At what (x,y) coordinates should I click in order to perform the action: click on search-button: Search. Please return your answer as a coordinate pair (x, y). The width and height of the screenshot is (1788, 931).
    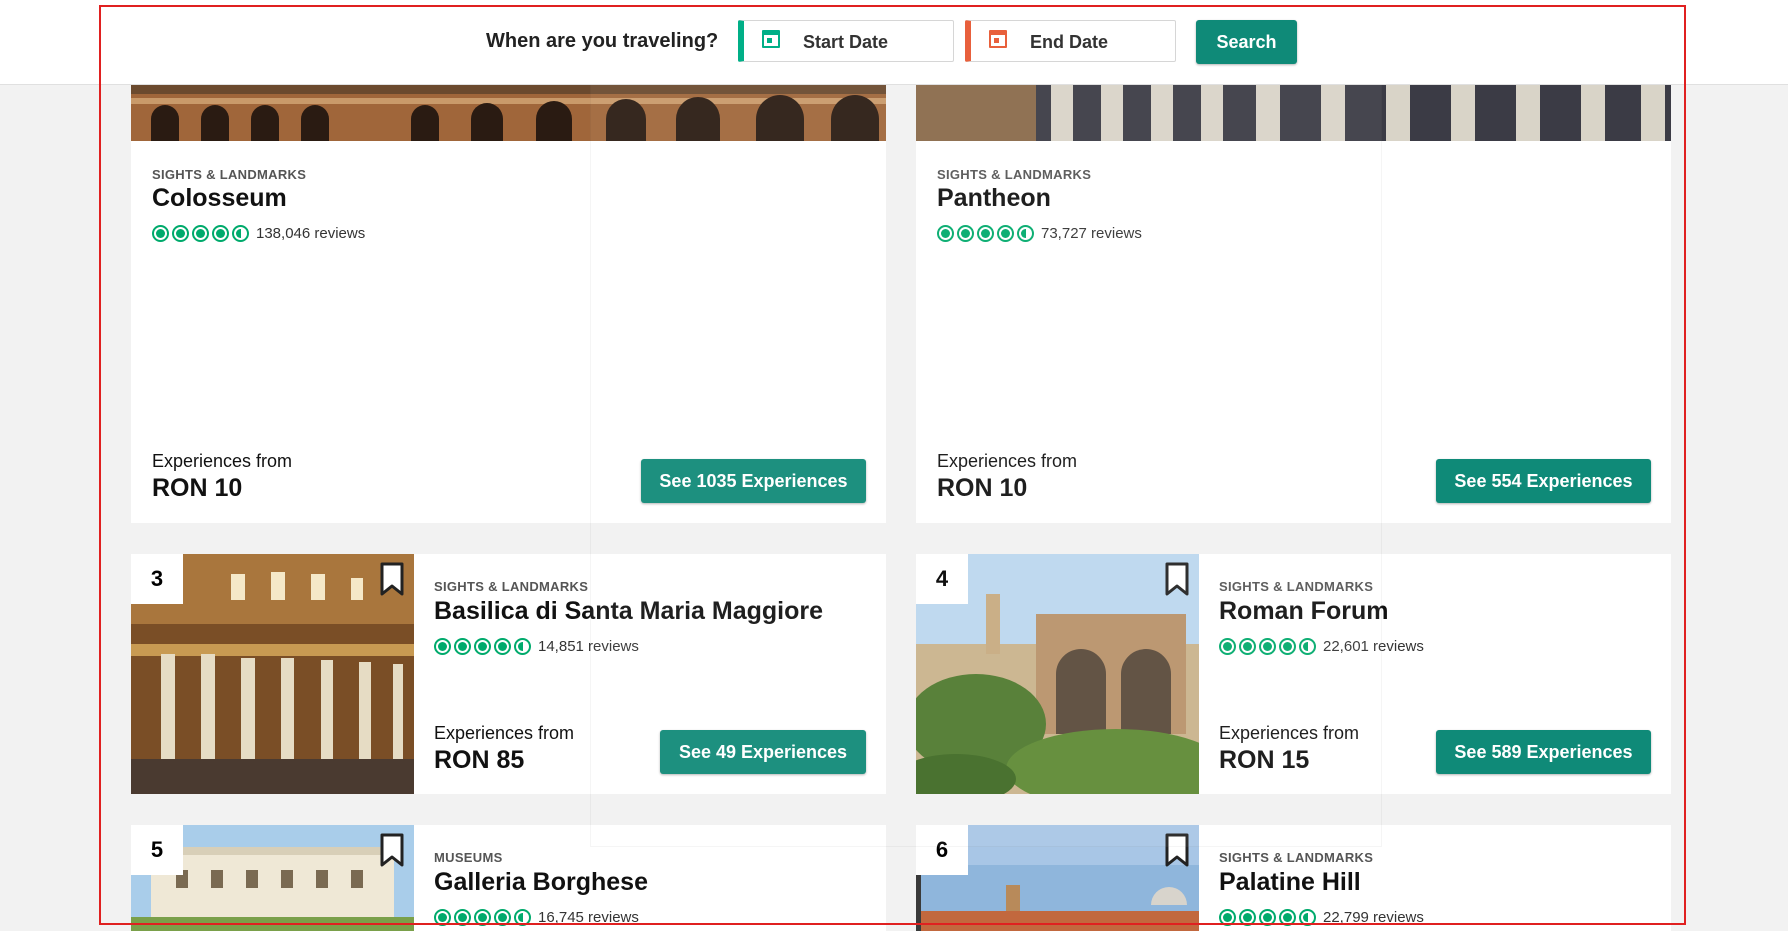
    Looking at the image, I should click on (1246, 42).